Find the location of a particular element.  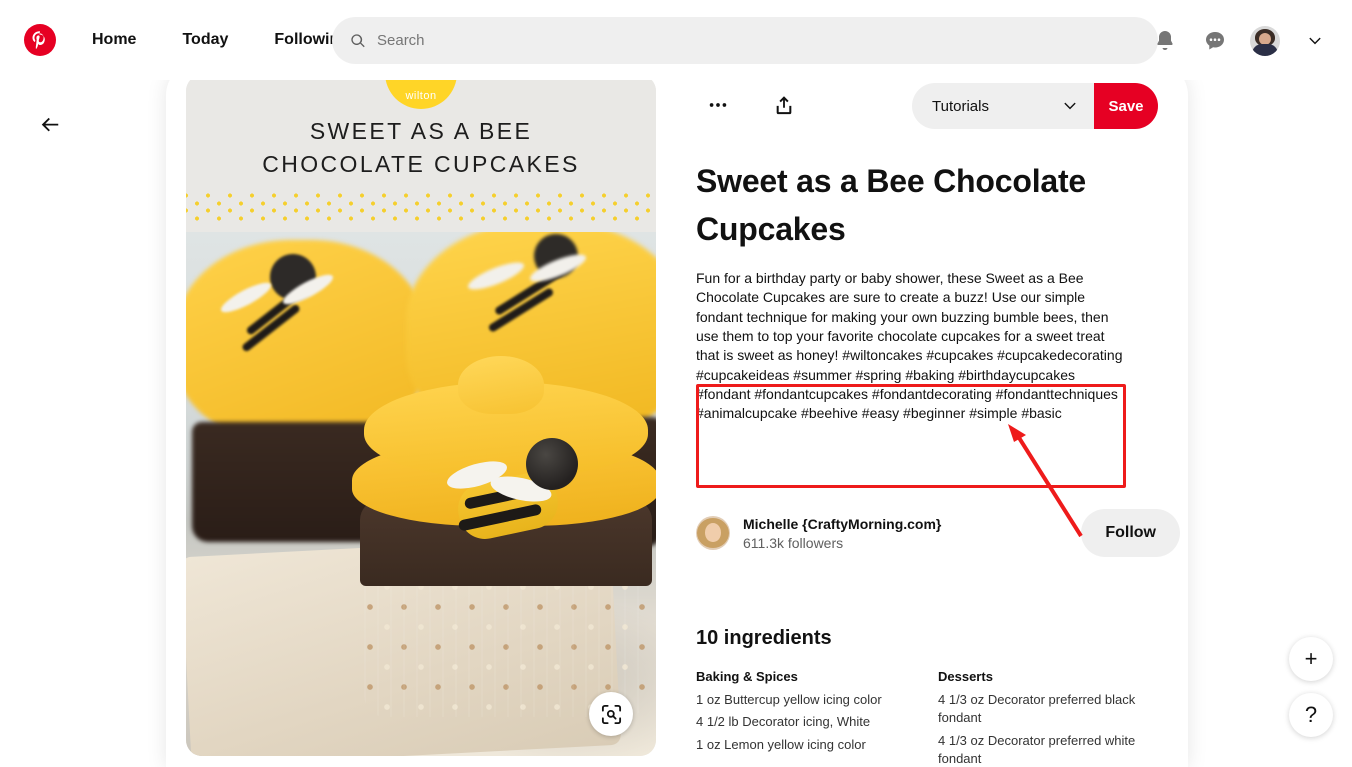

back-button is located at coordinates (50, 125).